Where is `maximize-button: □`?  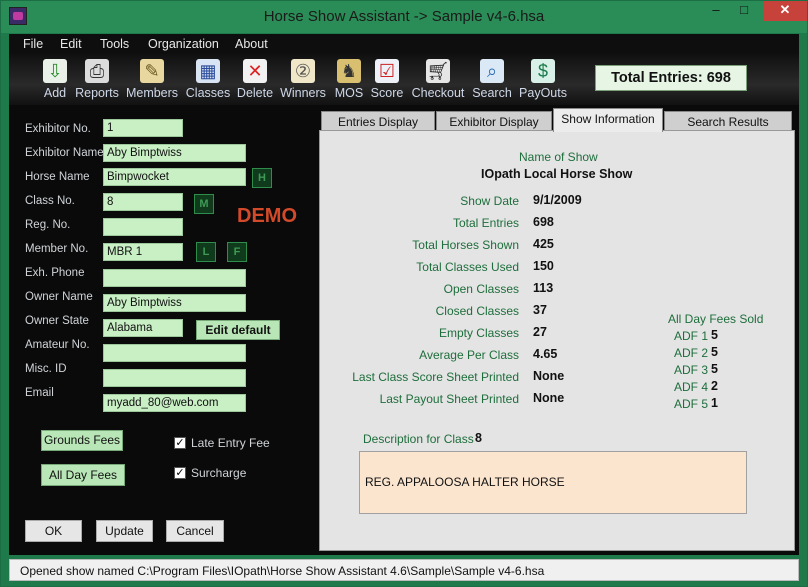 maximize-button: □ is located at coordinates (744, 11).